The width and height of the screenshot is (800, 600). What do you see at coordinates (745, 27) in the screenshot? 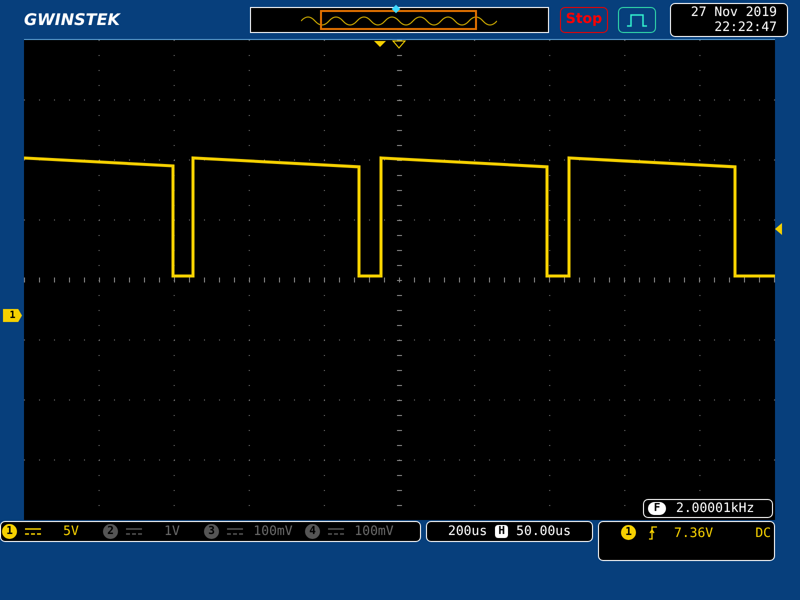
I see `time-text: 22:22:47` at bounding box center [745, 27].